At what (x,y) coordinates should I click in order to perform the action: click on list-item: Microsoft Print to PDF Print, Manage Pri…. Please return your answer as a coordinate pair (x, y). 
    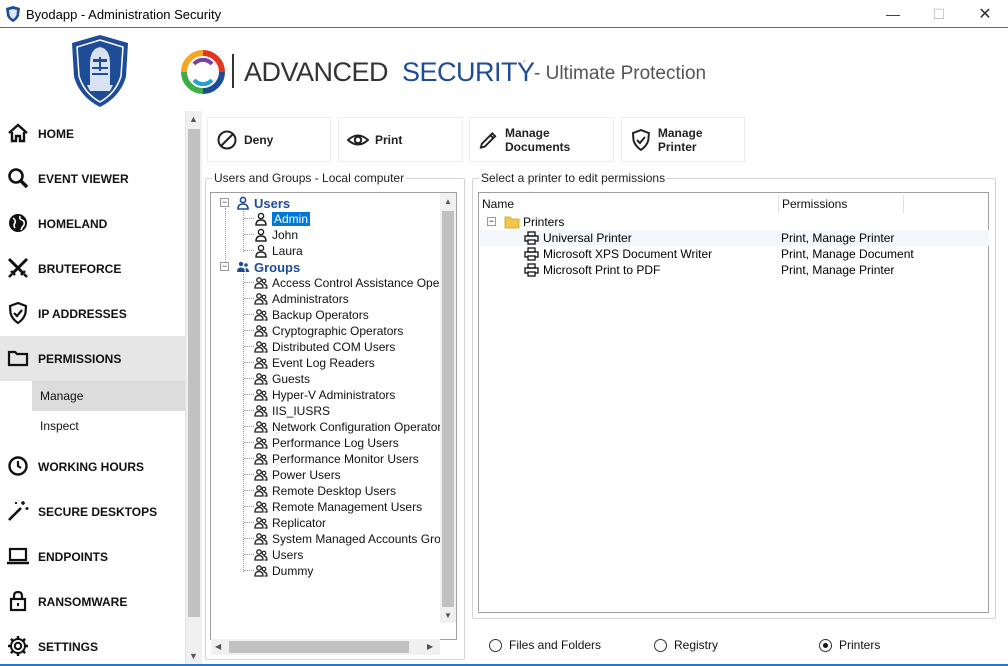
    Looking at the image, I should click on (734, 270).